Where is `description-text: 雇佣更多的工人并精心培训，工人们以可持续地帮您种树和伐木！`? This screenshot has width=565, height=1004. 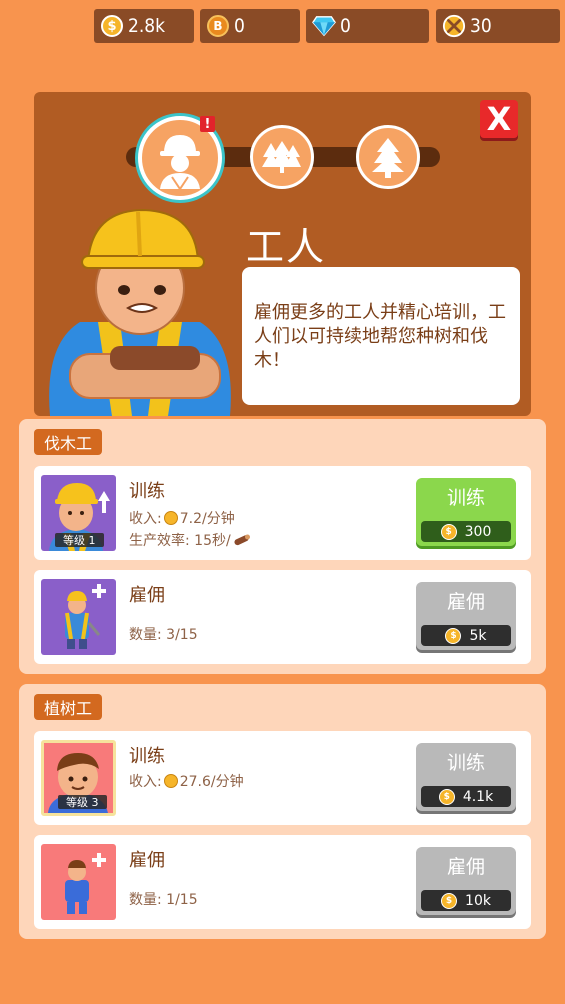 description-text: 雇佣更多的工人并精心培训，工人们以可持续地帮您种树和伐木！ is located at coordinates (380, 336).